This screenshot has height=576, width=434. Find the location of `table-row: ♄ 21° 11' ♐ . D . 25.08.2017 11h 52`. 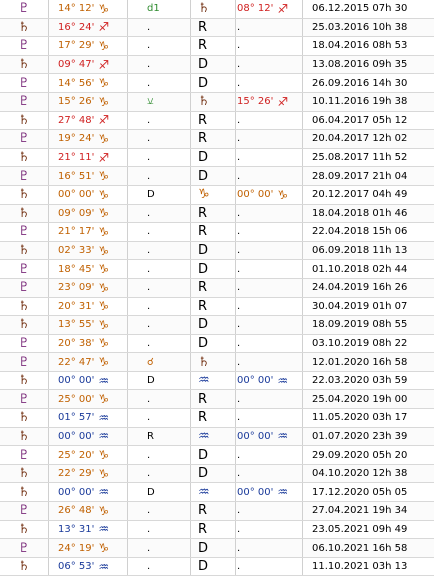

table-row: ♄ 21° 11' ♐ . D . 25.08.2017 11h 52 is located at coordinates (217, 158).